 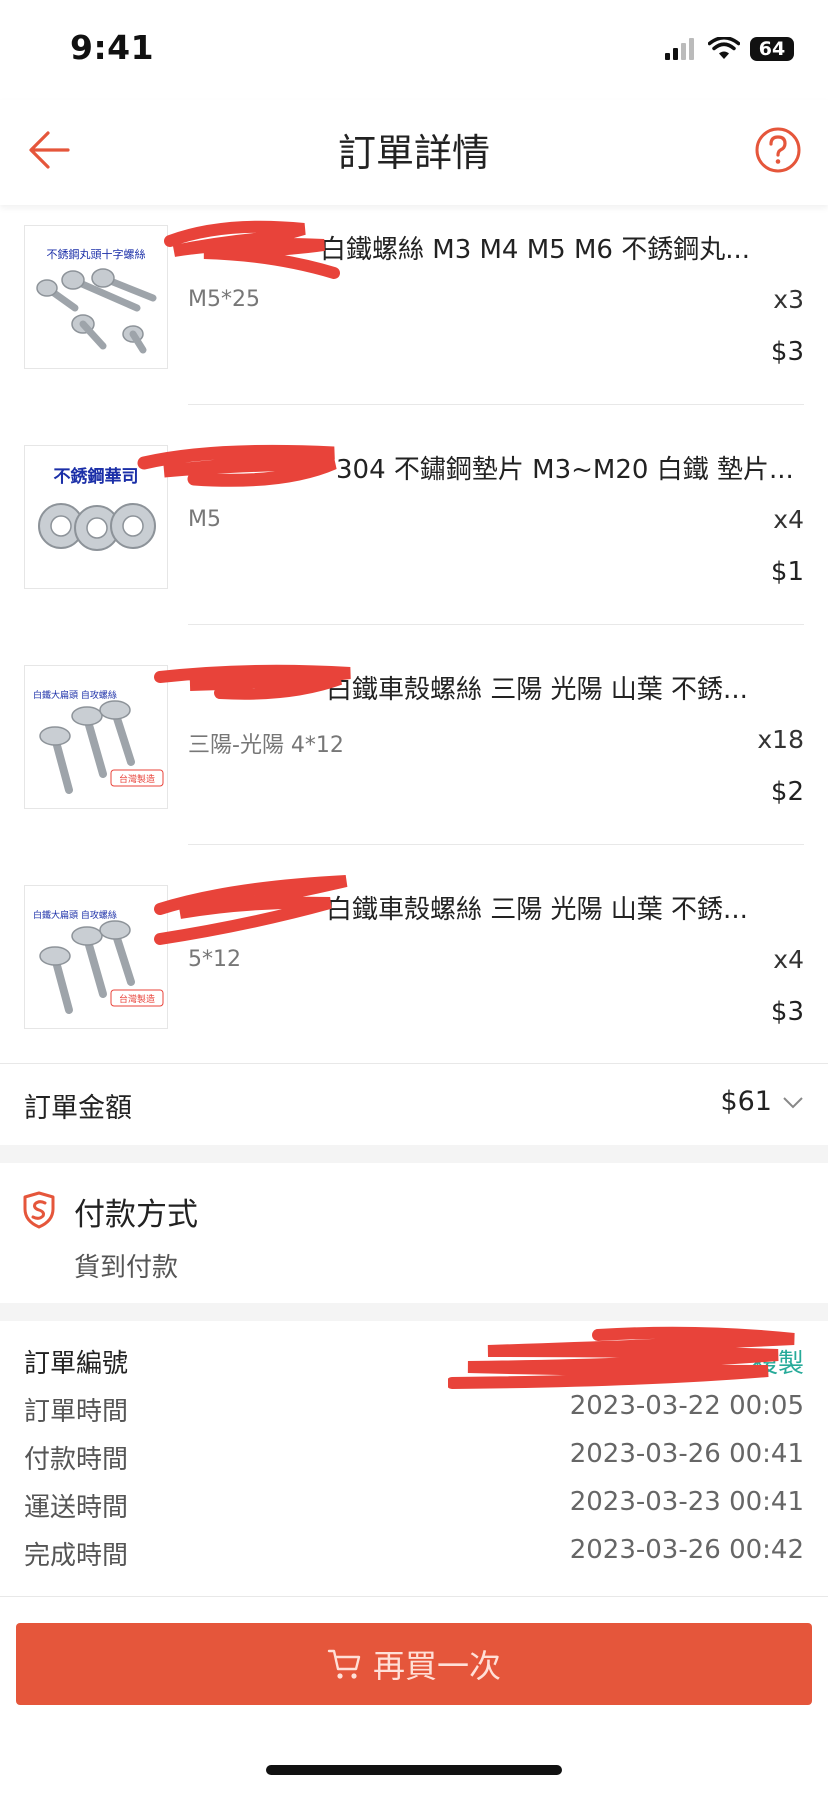 I want to click on completion-time-label: 完成時間, so click(x=76, y=1556).